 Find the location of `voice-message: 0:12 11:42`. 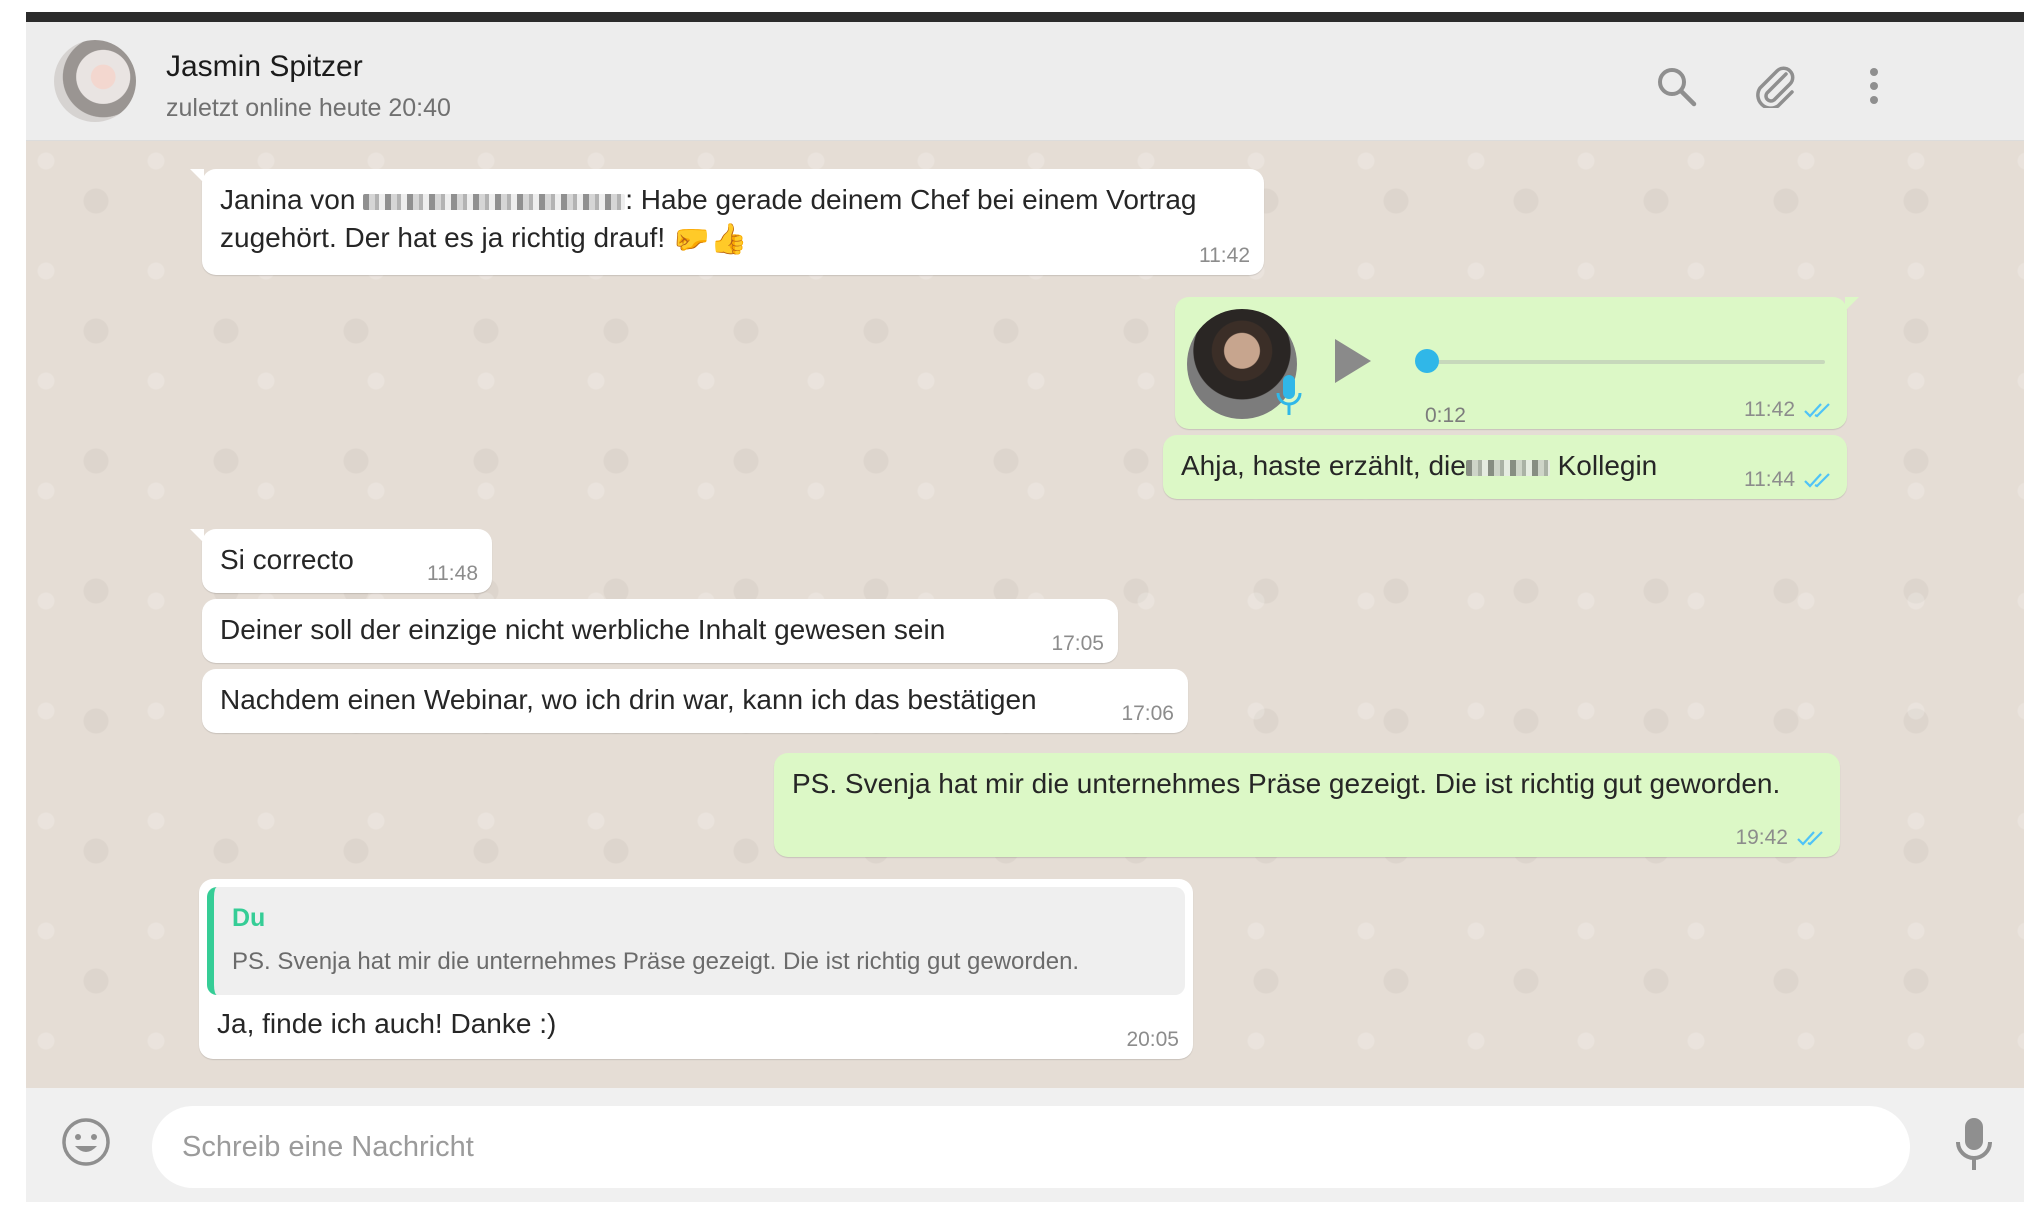

voice-message: 0:12 11:42 is located at coordinates (1517, 363).